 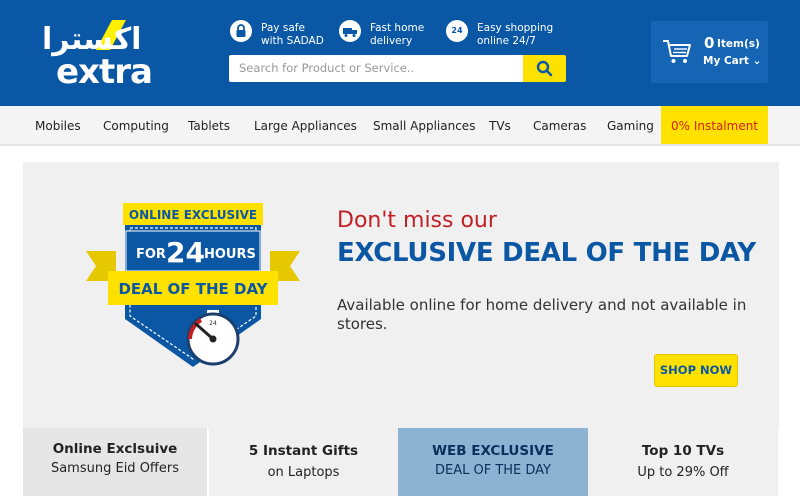 I want to click on badge-hours: HOURS, so click(x=230, y=254).